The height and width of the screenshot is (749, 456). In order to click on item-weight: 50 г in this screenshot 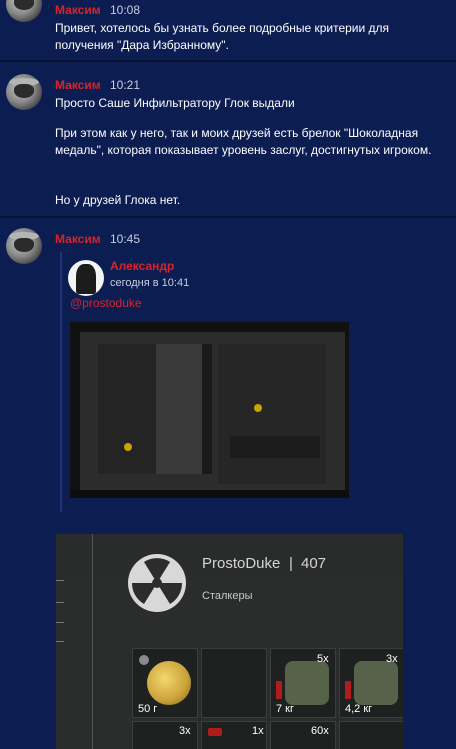, I will do `click(148, 709)`.